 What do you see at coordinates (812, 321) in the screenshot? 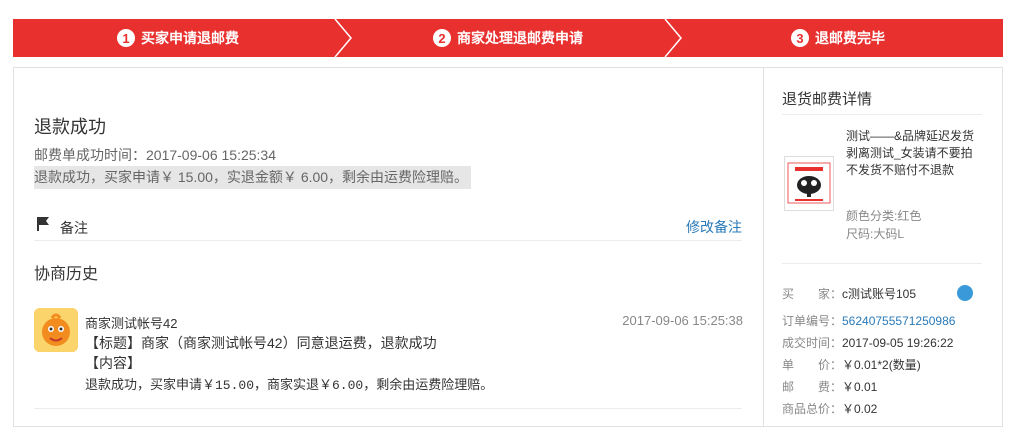
I see `order-label: 订单编号：` at bounding box center [812, 321].